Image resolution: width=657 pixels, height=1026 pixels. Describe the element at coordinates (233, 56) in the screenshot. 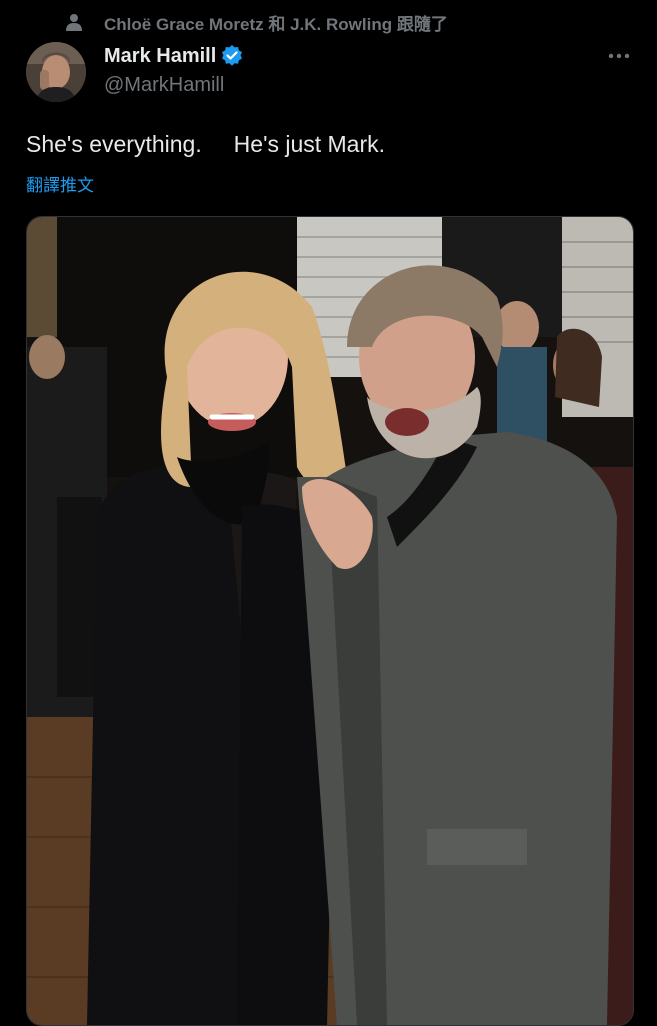

I see `verified-badge-icon` at that location.